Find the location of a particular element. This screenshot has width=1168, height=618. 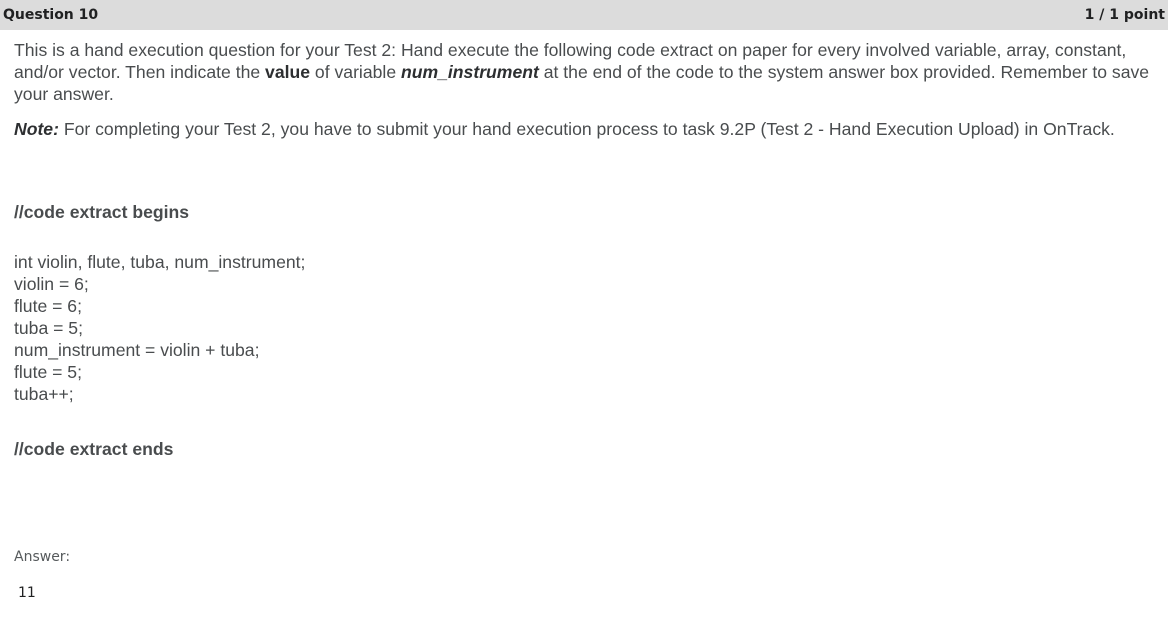

code-end-marker: //code extract ends is located at coordinates (94, 449).